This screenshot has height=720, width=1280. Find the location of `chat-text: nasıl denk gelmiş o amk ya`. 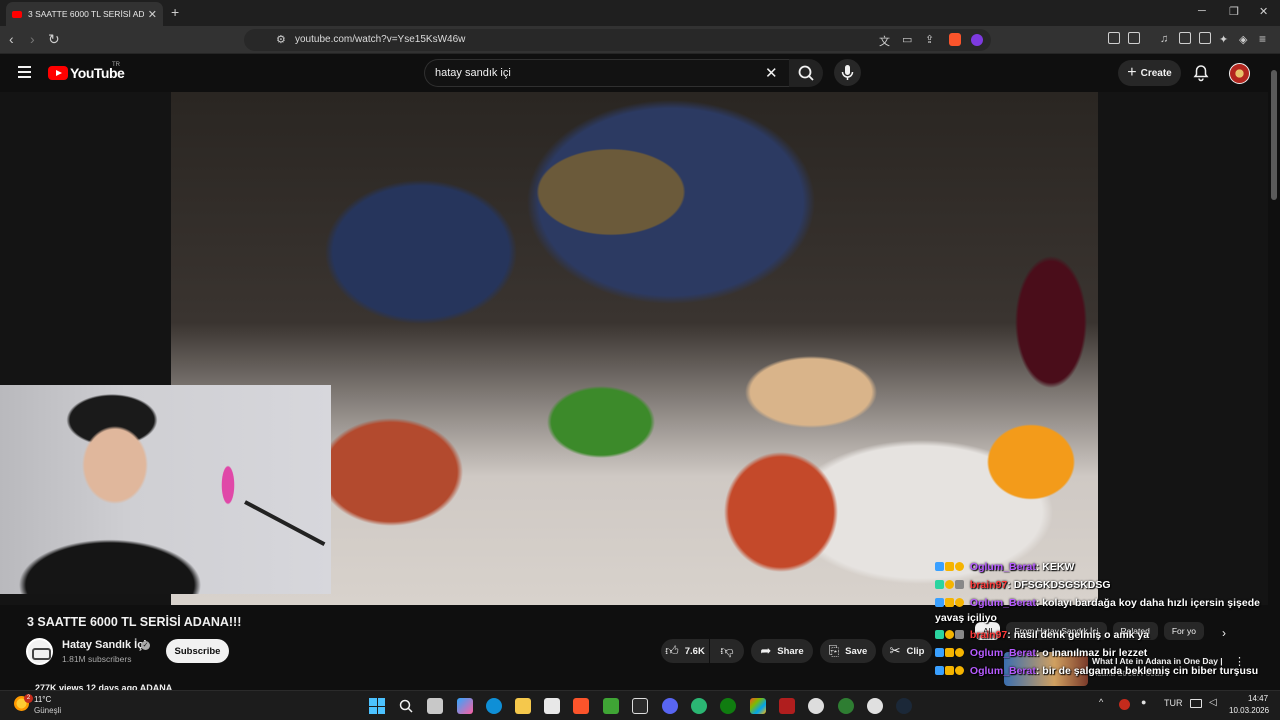

chat-text: nasıl denk gelmiş o amk ya is located at coordinates (1081, 635).